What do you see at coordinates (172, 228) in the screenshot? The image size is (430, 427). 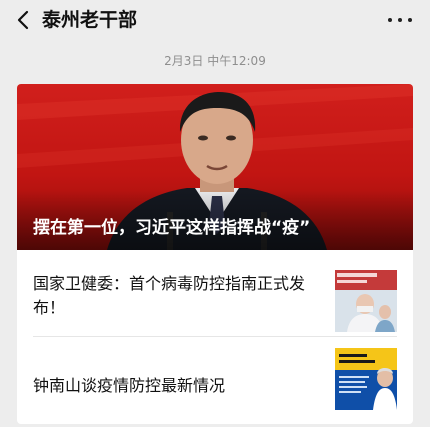 I see `main-article-title: 摆在第一位，习近平这样指挥战“疫”` at bounding box center [172, 228].